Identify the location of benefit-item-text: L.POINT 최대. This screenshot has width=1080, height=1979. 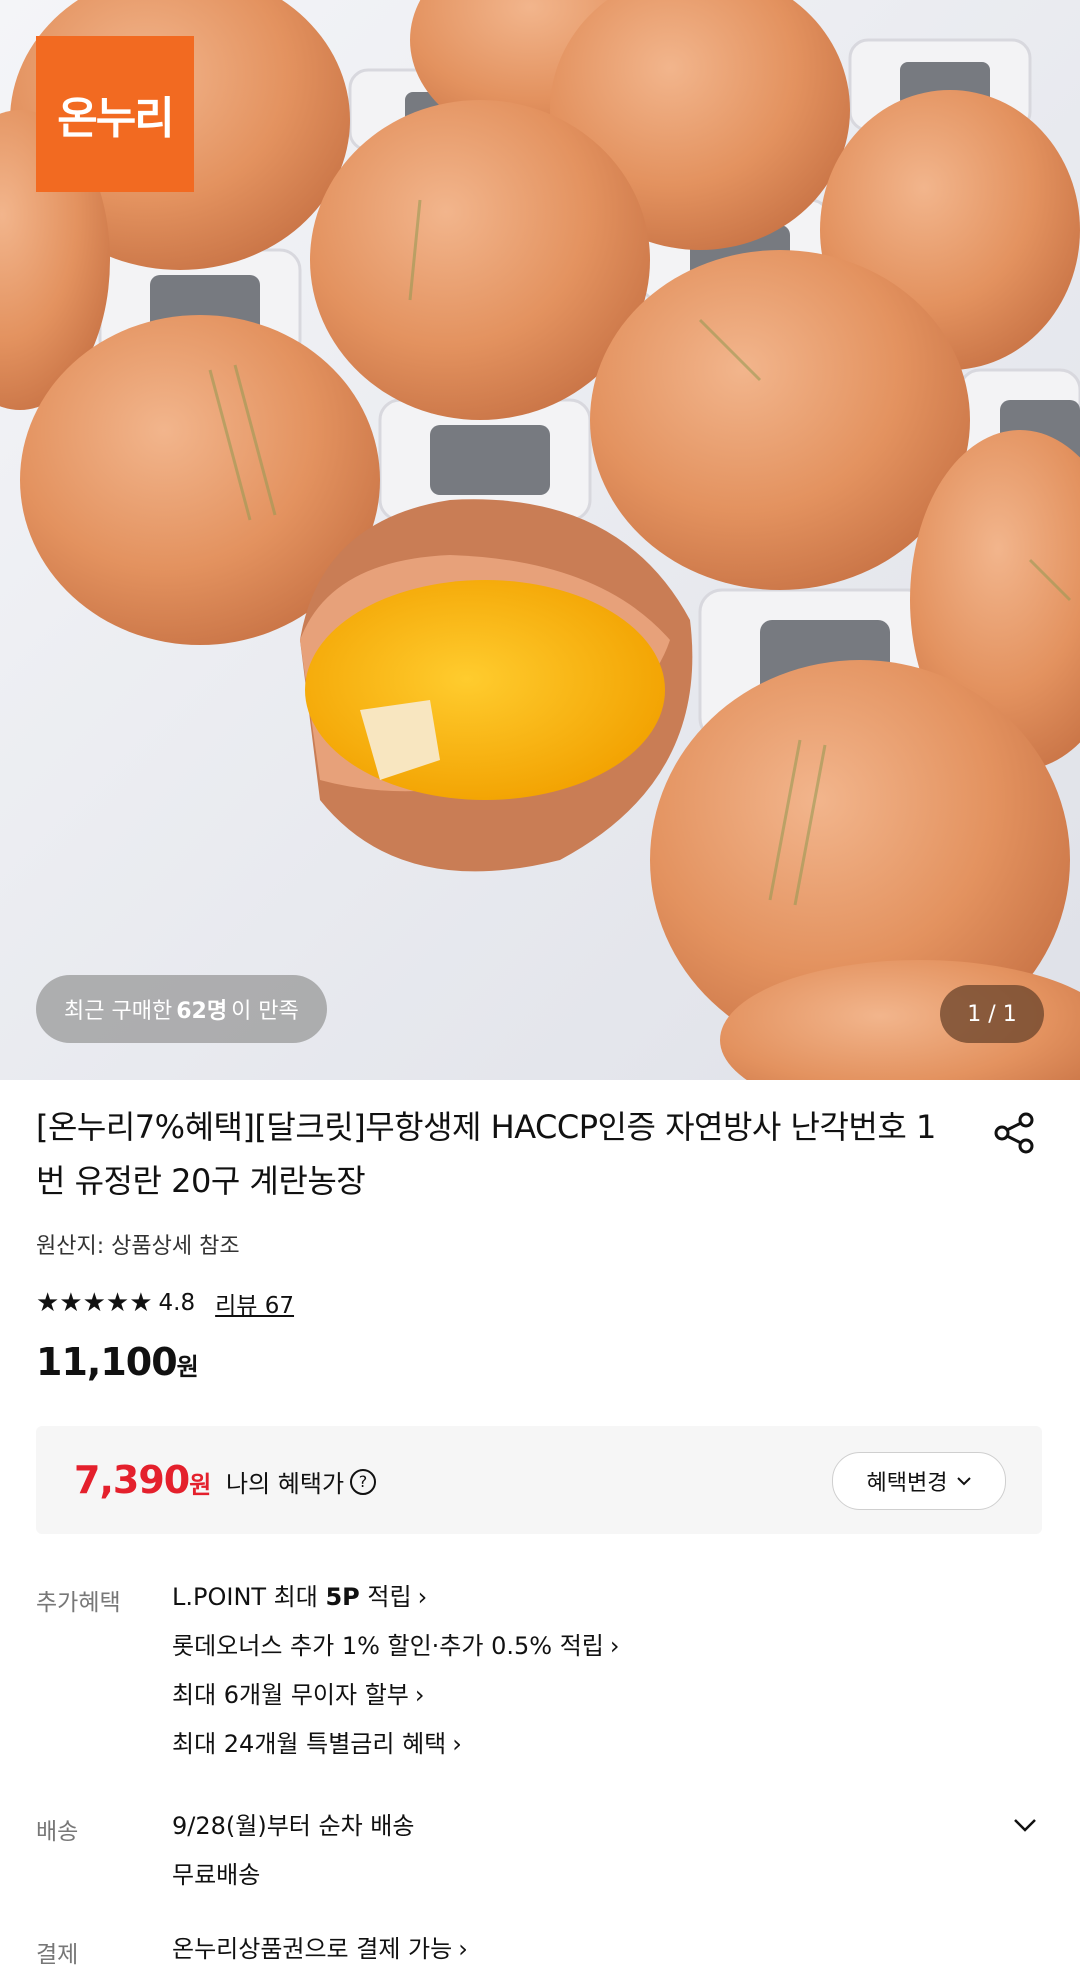
(249, 1597).